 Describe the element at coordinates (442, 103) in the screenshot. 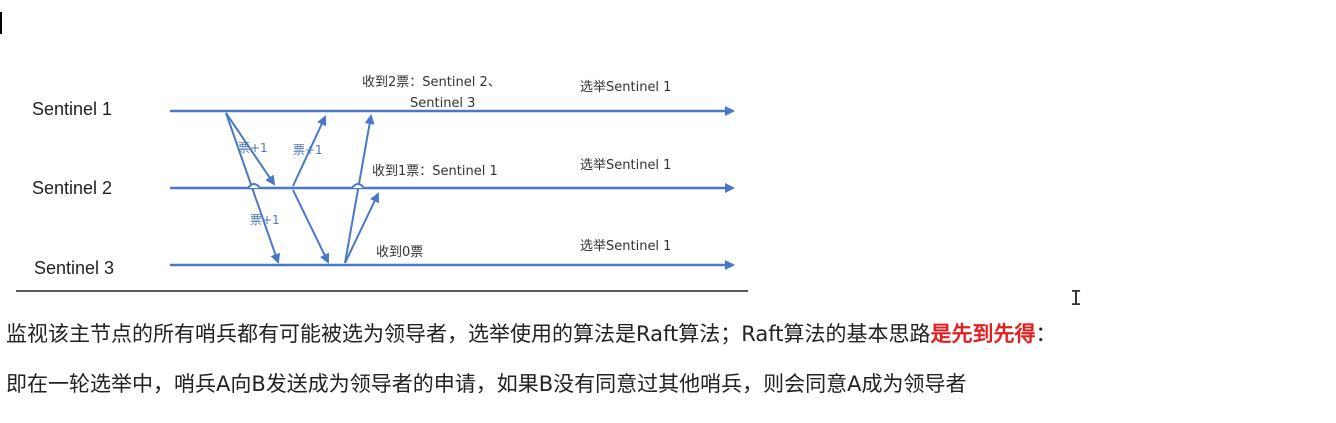

I see `annotation-s1-votes-line2: Sentinel 3` at that location.